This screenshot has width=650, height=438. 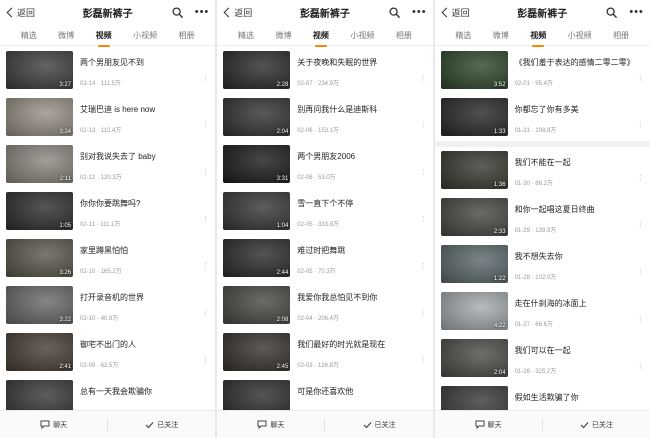 I want to click on video-title: 关于夜晚和失眠的世界, so click(x=361, y=62).